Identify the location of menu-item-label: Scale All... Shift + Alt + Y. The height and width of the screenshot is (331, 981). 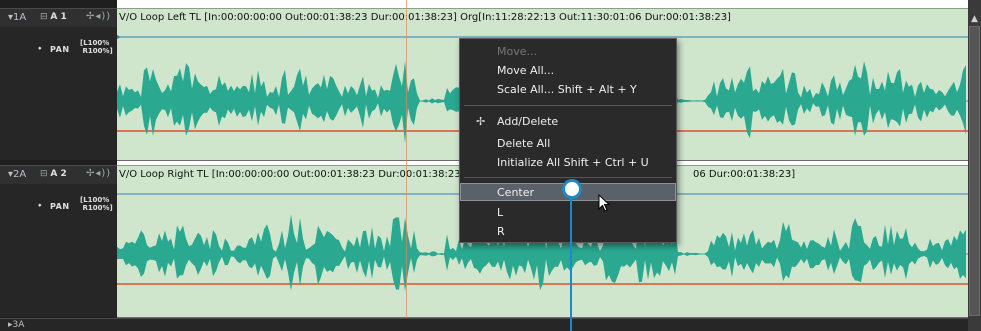
(567, 89).